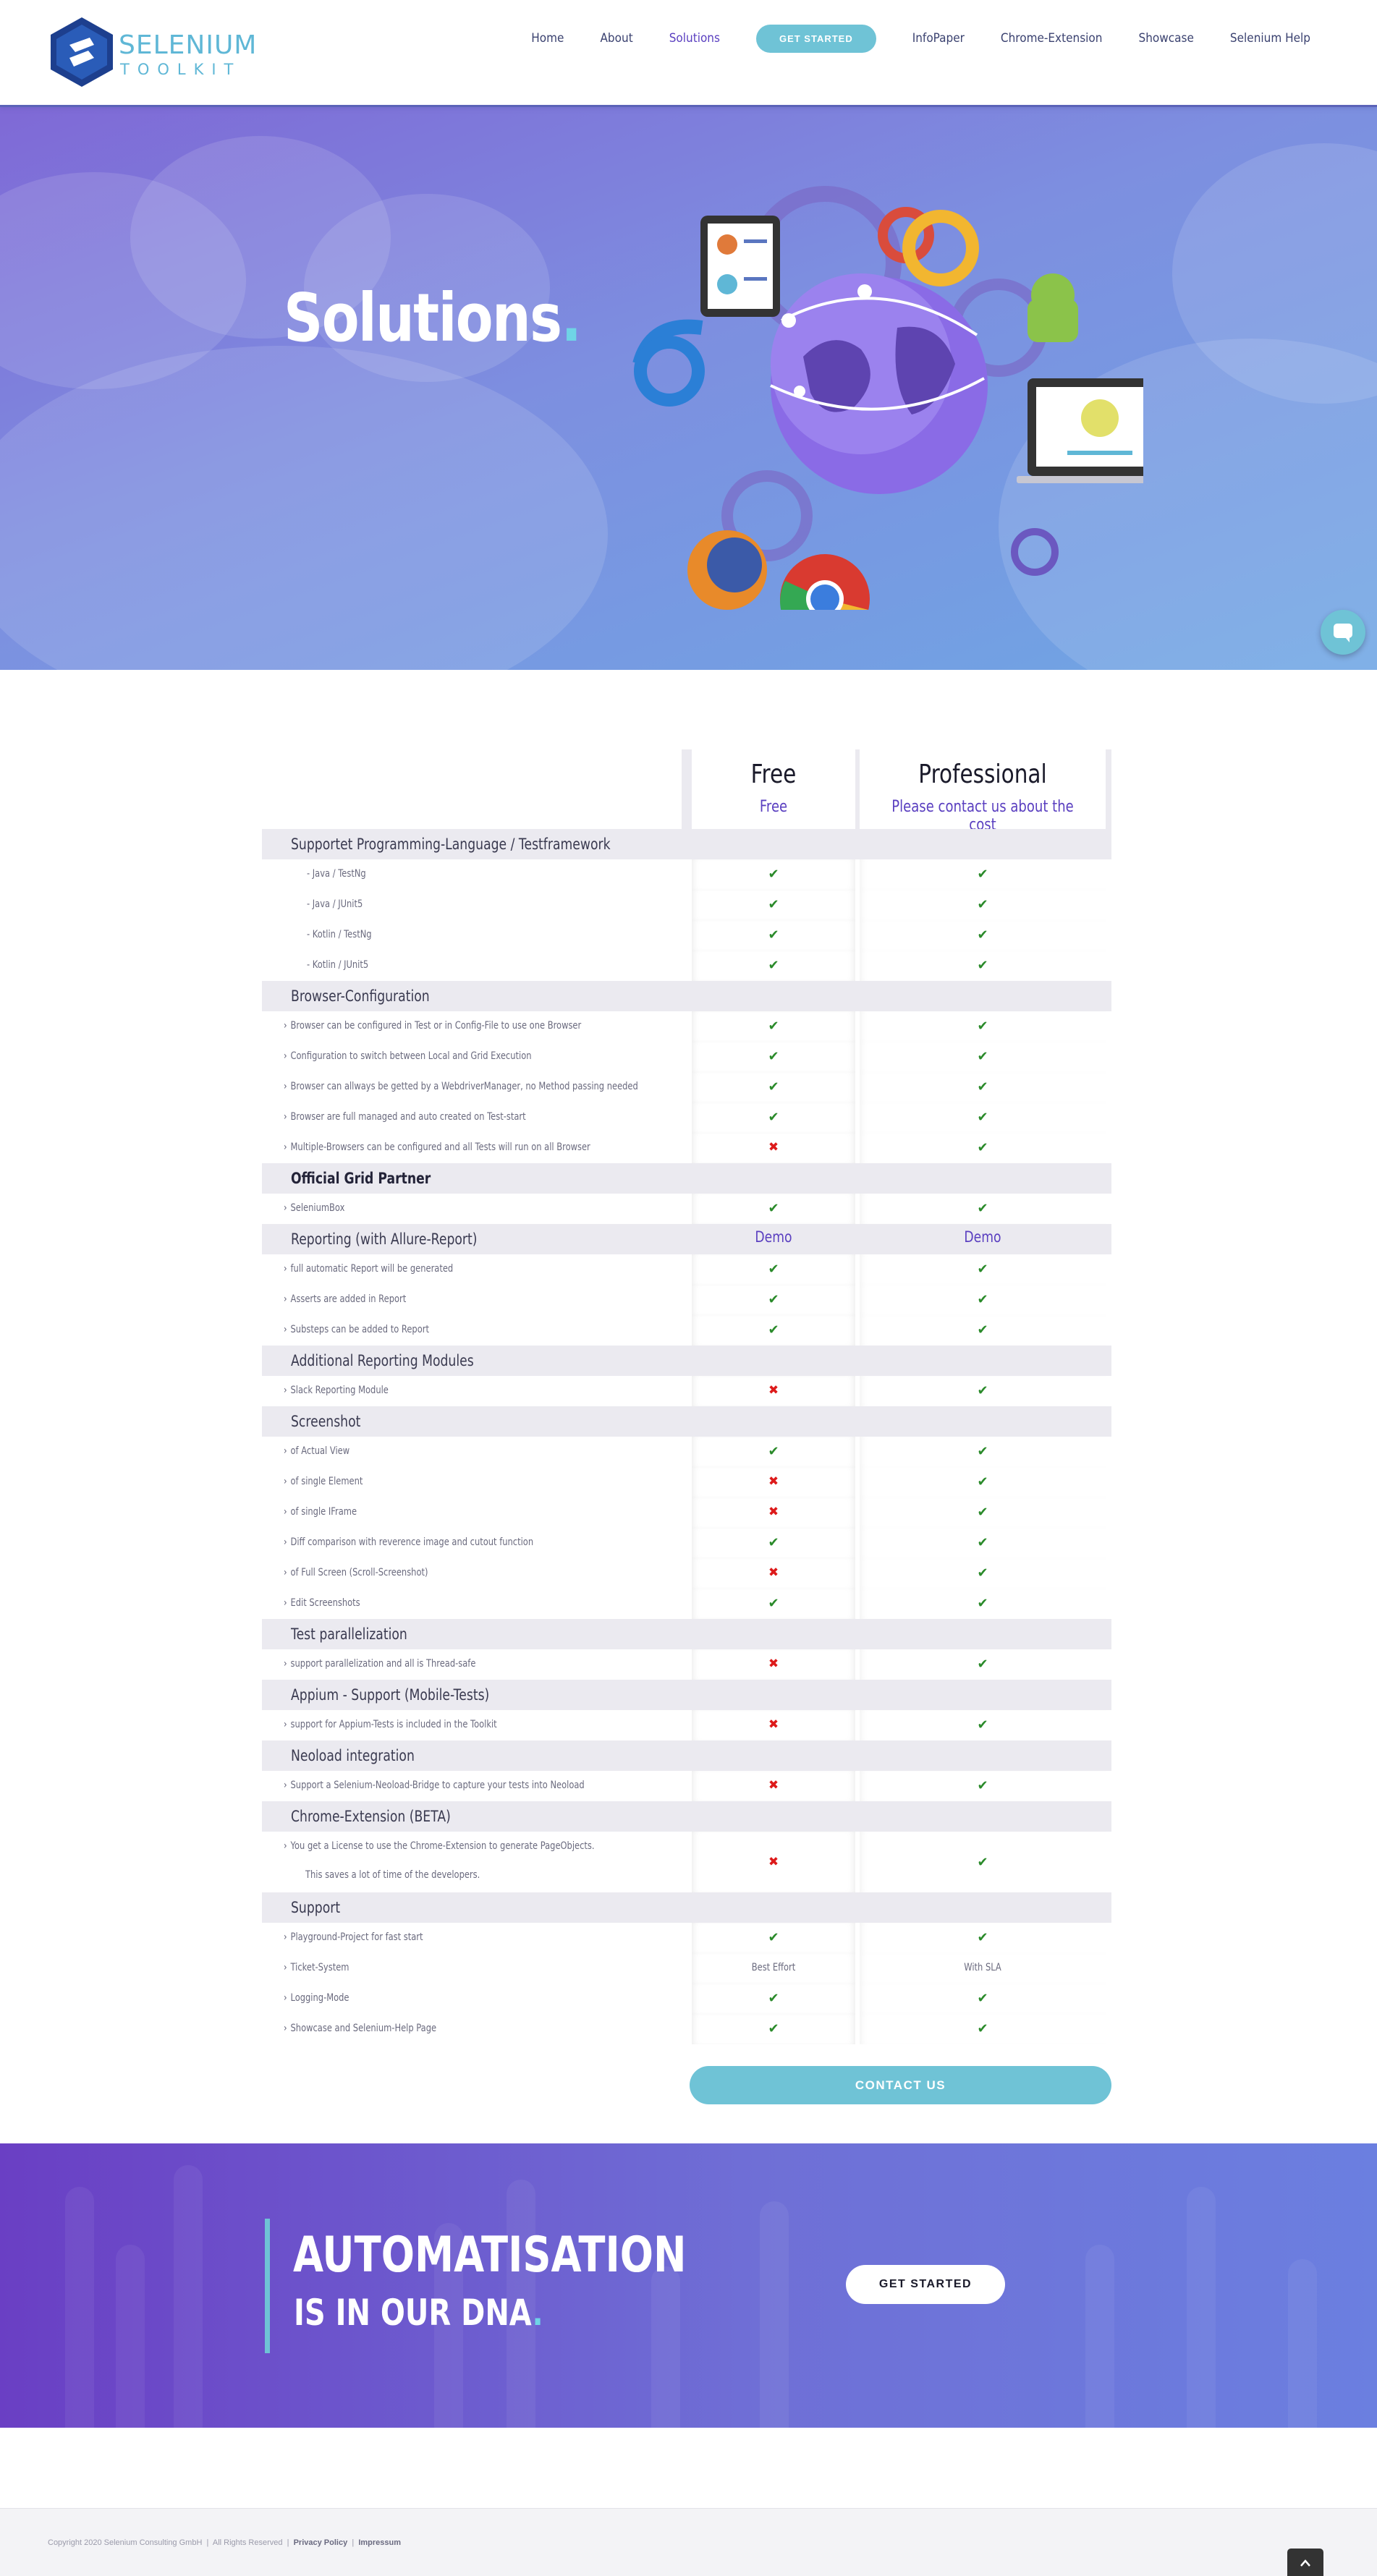 The height and width of the screenshot is (2576, 1377). I want to click on feature-label-cell: › SeleniumBox, so click(475, 1209).